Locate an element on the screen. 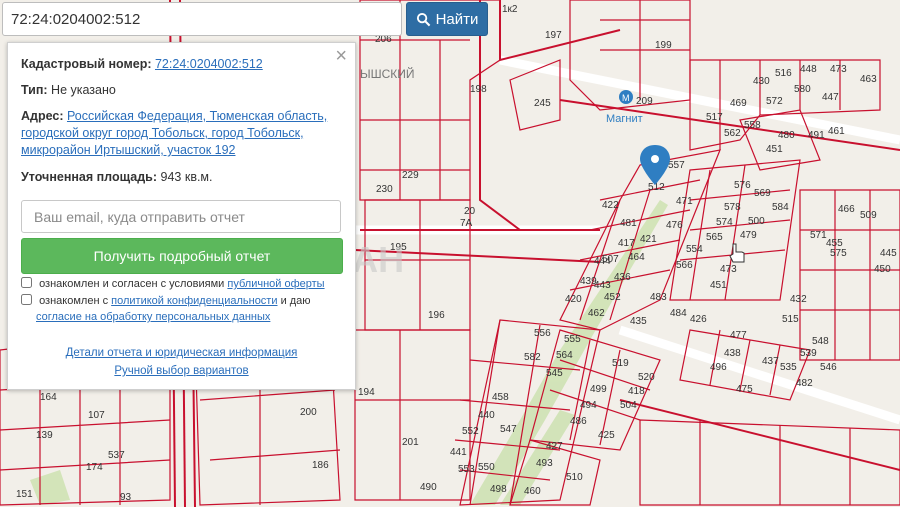 Image resolution: width=900 pixels, height=507 pixels. find-button: Найти is located at coordinates (447, 19).